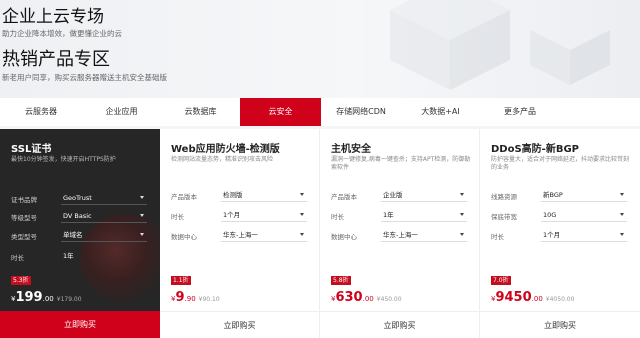 The width and height of the screenshot is (640, 338). What do you see at coordinates (560, 299) in the screenshot?
I see `original-price: ¥4050.00` at bounding box center [560, 299].